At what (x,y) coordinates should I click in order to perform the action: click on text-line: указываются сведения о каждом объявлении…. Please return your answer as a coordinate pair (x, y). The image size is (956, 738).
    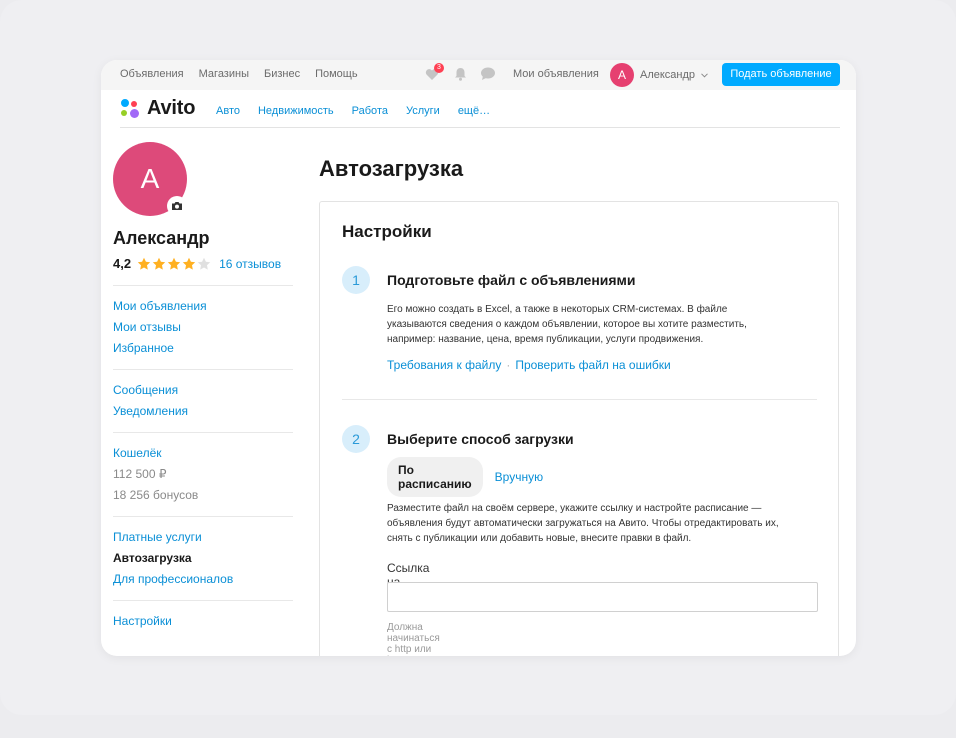
    Looking at the image, I should click on (567, 324).